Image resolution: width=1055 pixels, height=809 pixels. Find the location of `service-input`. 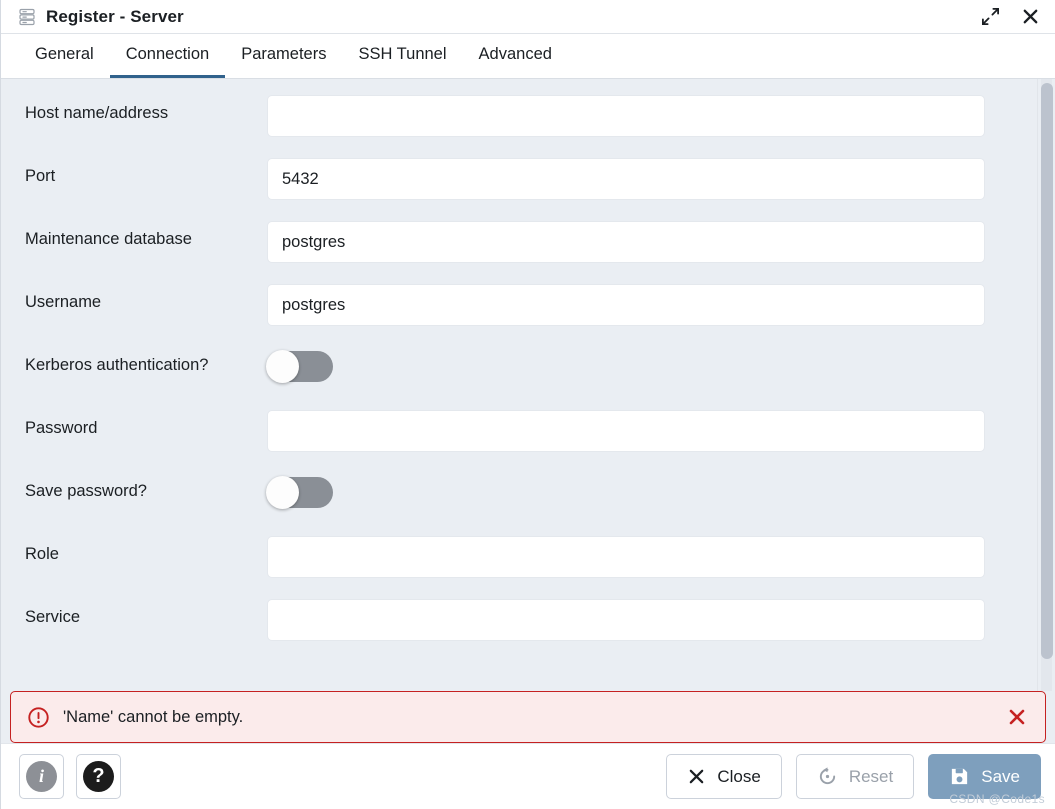

service-input is located at coordinates (626, 620).